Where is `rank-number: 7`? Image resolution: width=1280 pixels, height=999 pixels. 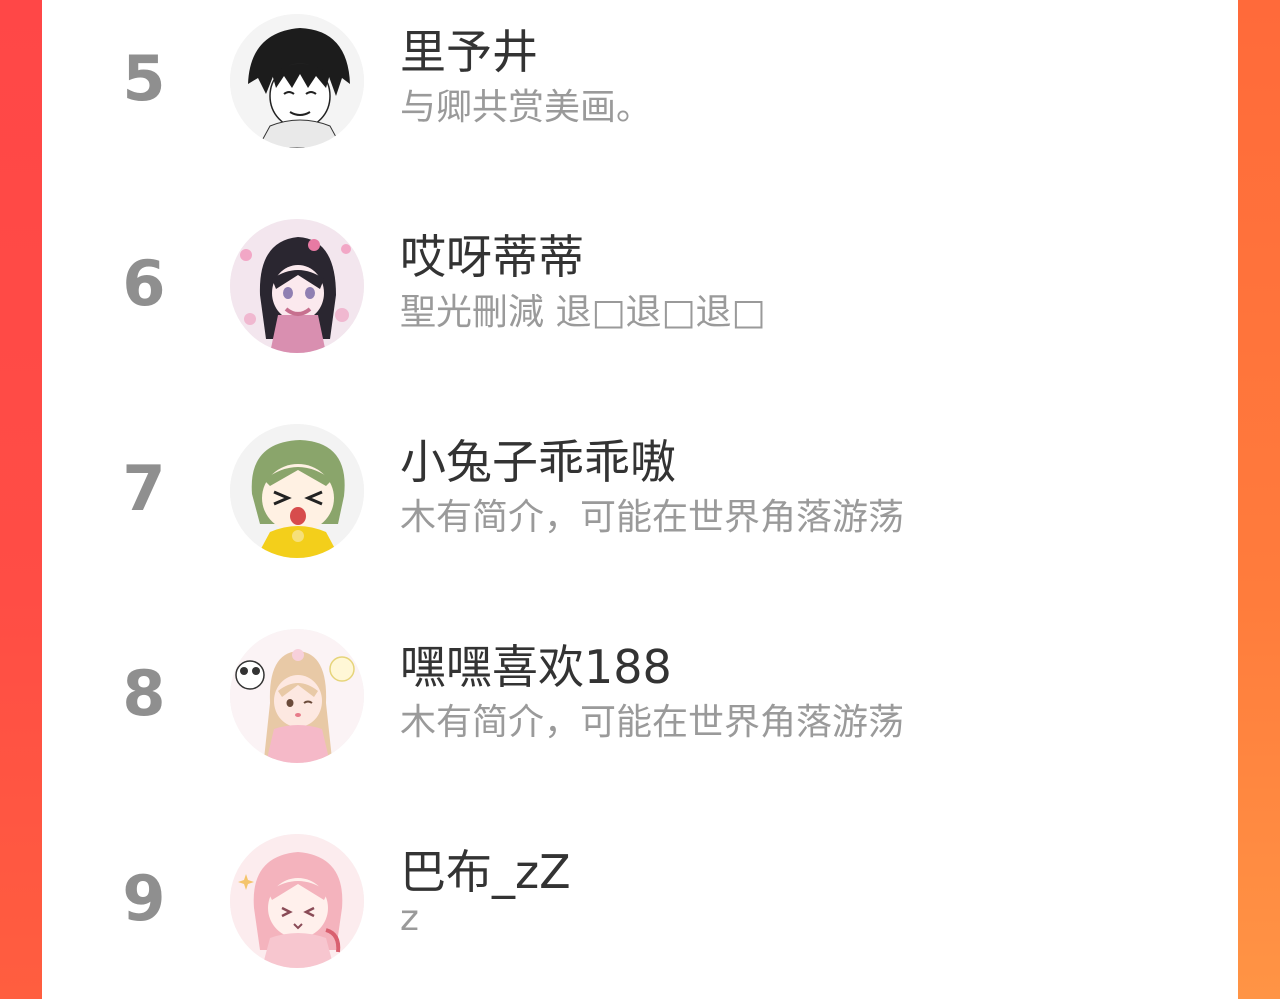
rank-number: 7 is located at coordinates (144, 488).